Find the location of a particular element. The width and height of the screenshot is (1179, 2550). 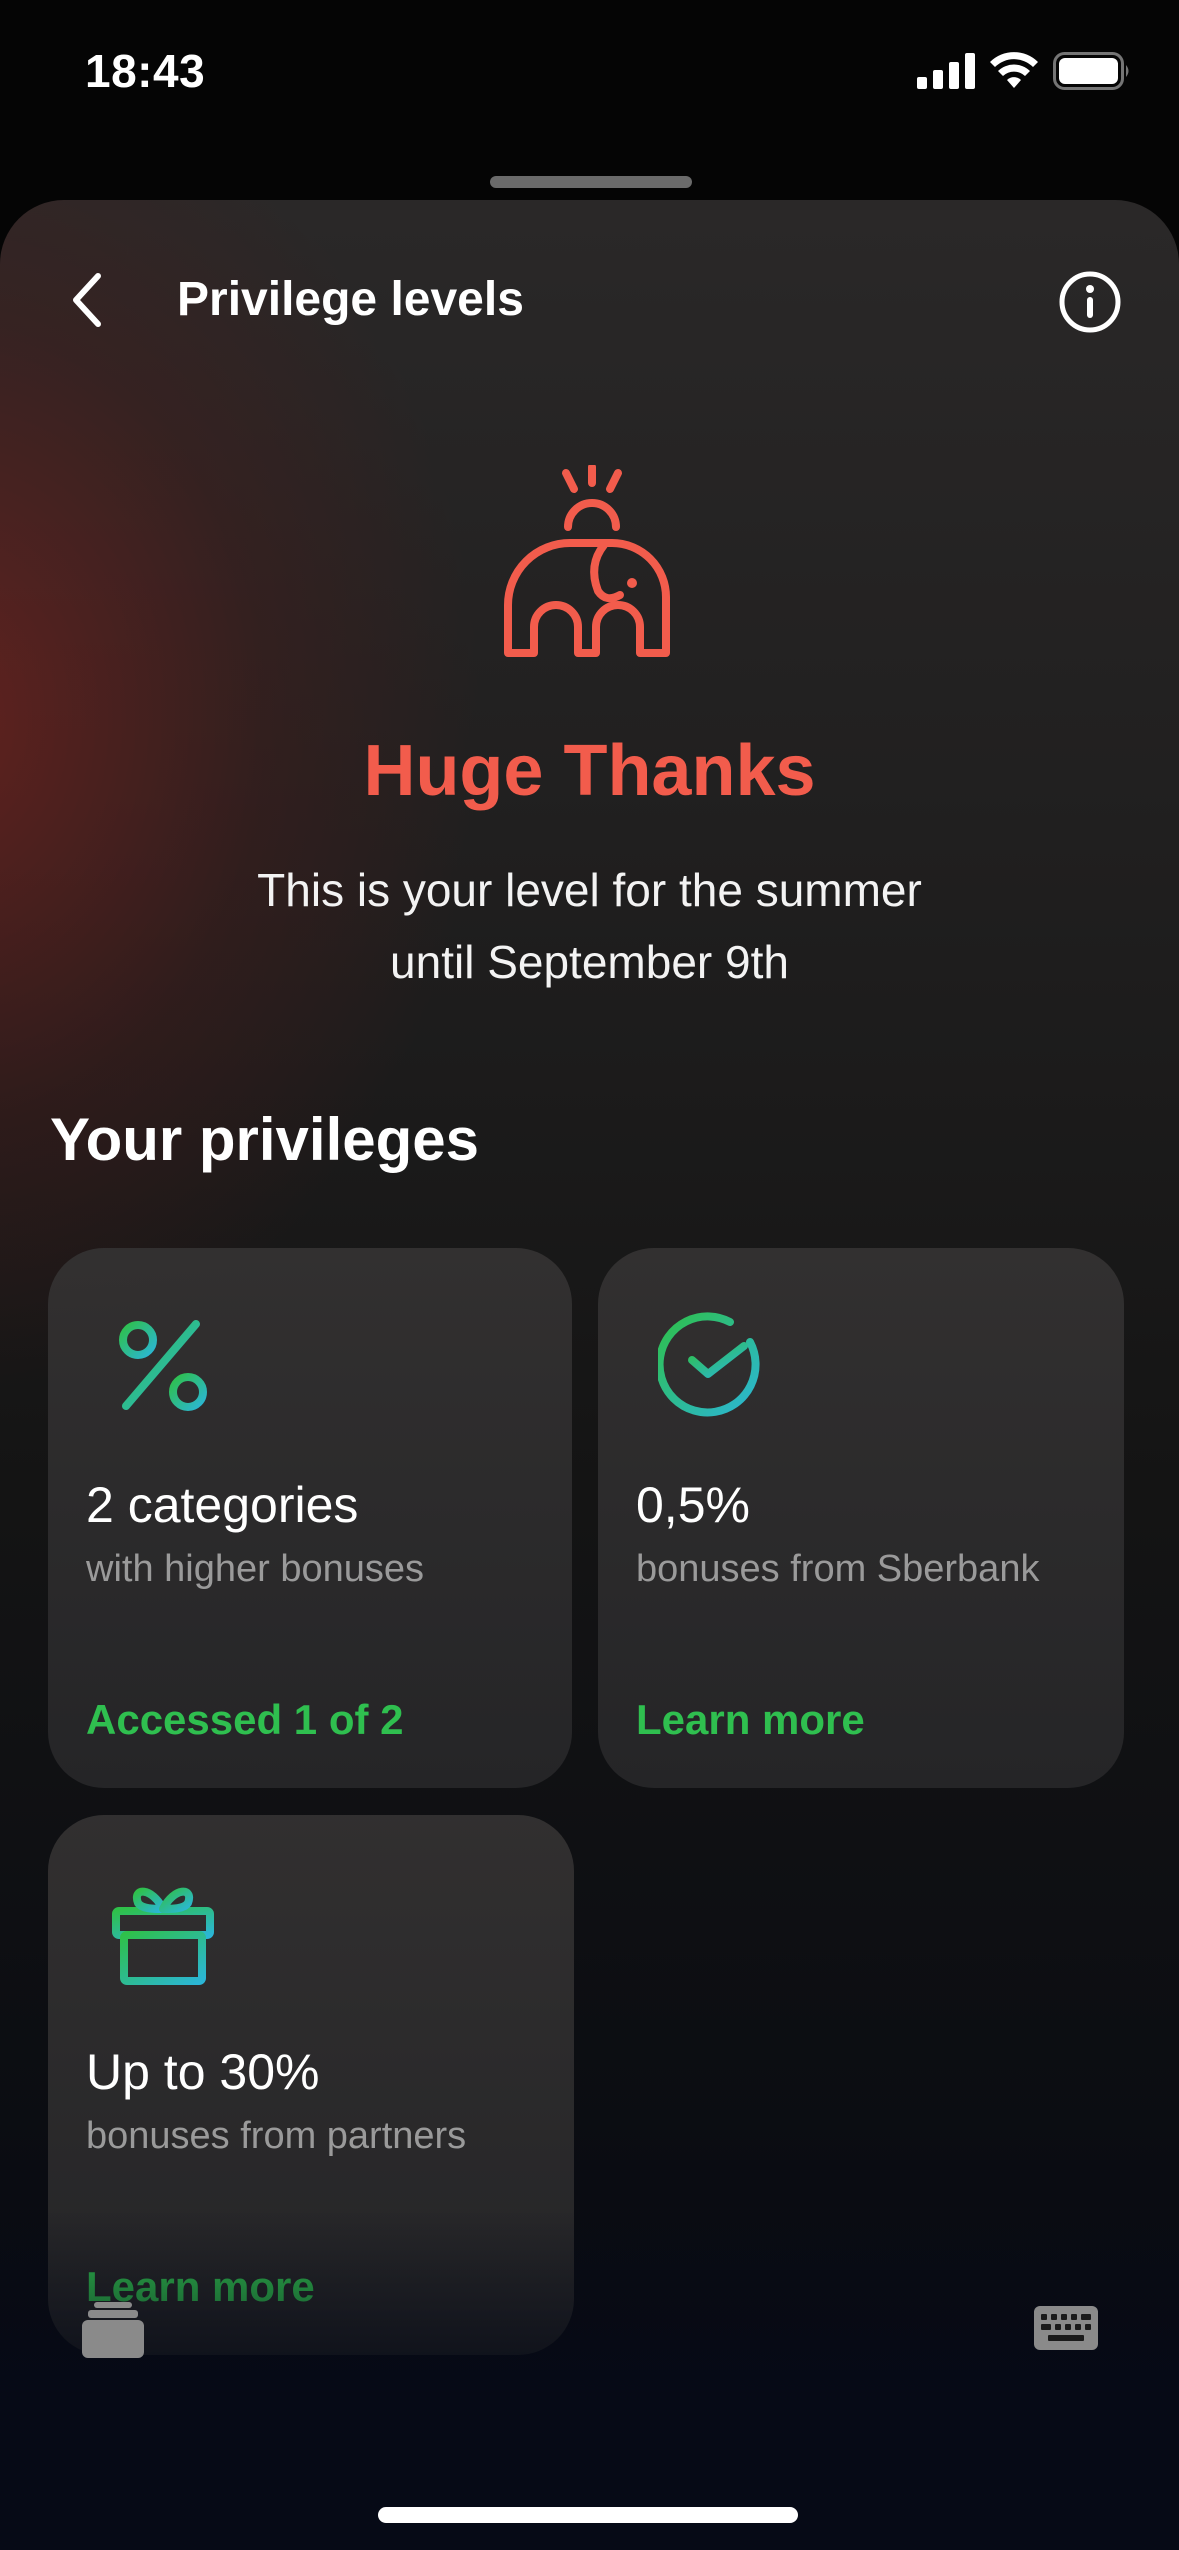

privilege-value: 2 categories is located at coordinates (222, 1505).